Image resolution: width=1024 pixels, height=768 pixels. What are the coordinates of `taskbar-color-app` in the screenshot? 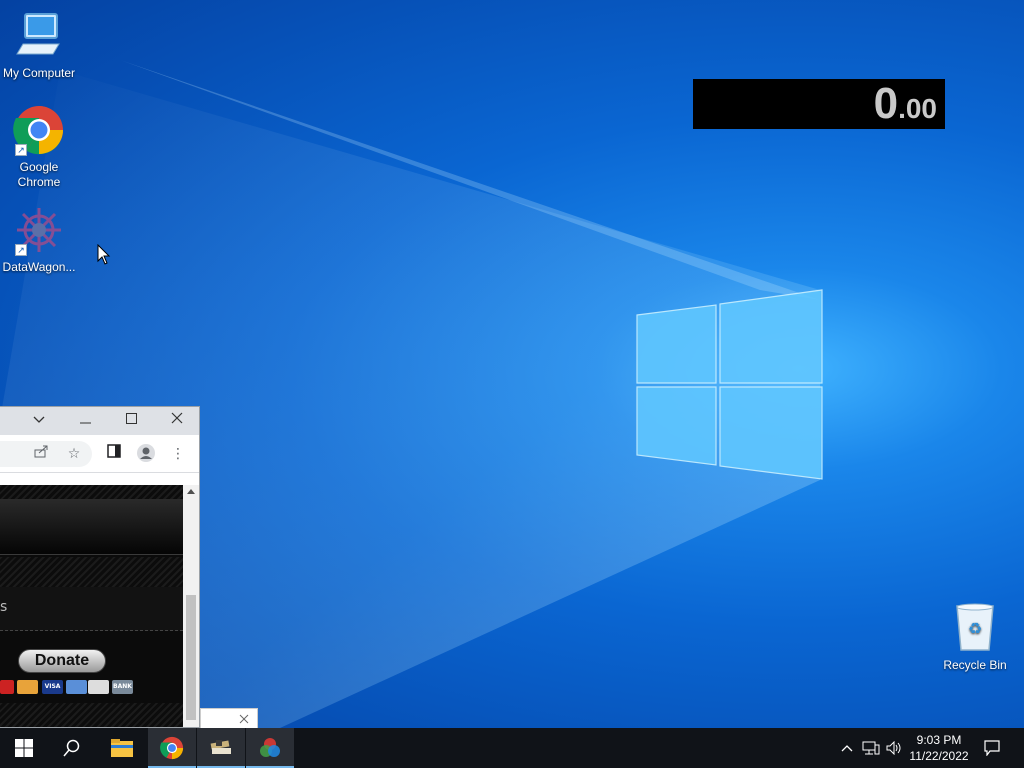 It's located at (270, 748).